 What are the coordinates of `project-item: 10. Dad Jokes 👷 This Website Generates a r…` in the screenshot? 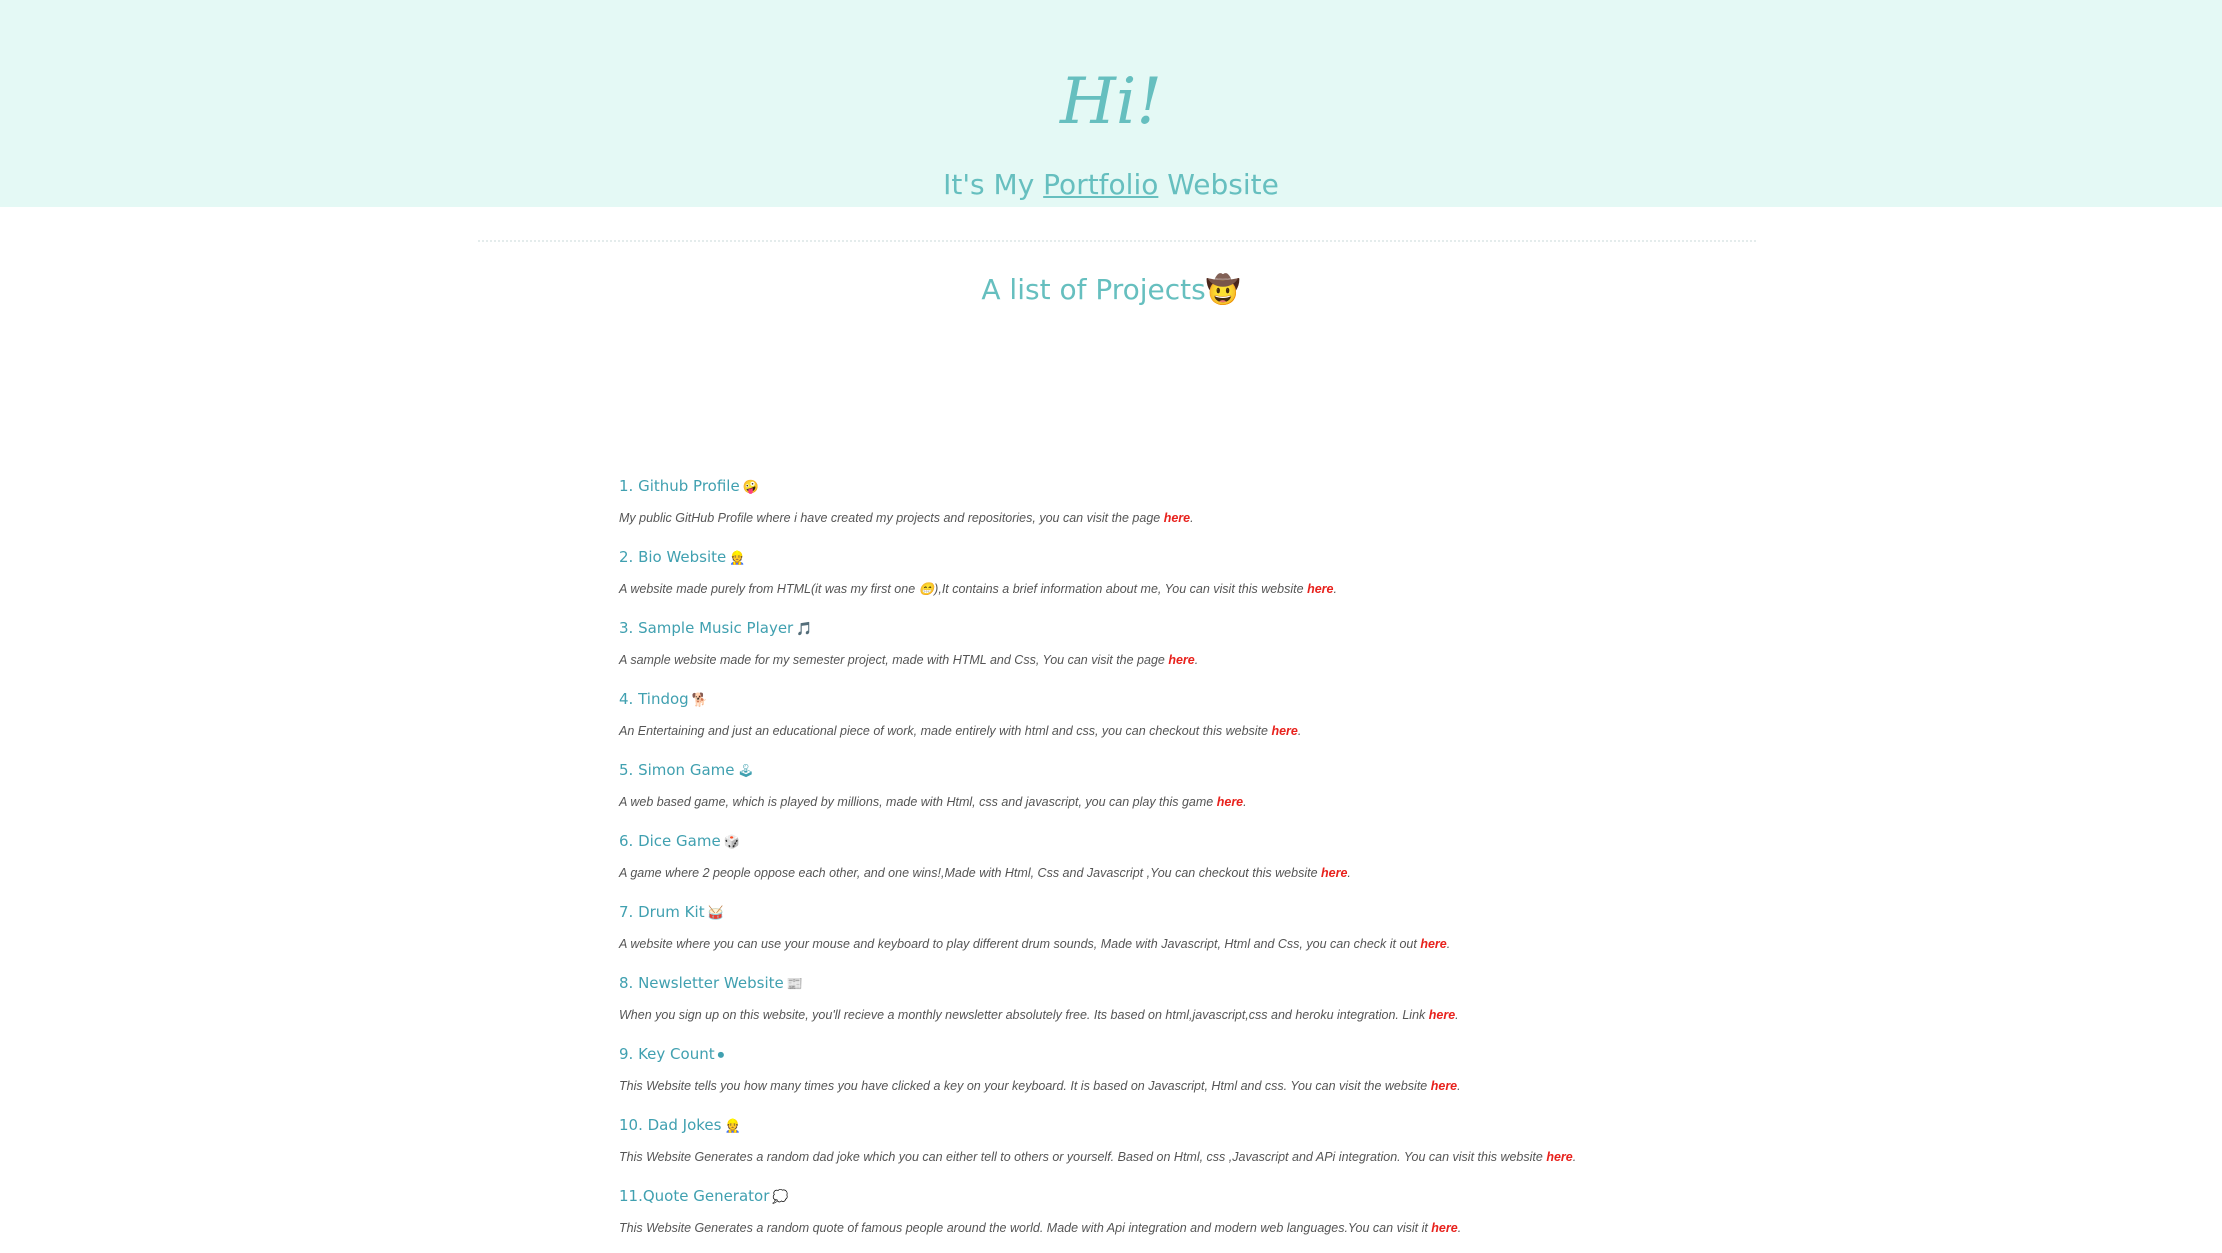 It's located at (1219, 1146).